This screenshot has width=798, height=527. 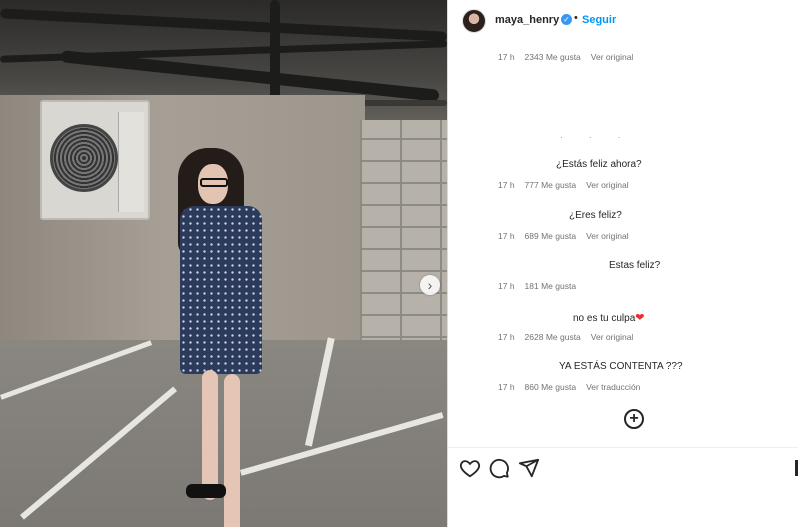 I want to click on comment-meta: 17 h 181 Me gusta, so click(x=542, y=286).